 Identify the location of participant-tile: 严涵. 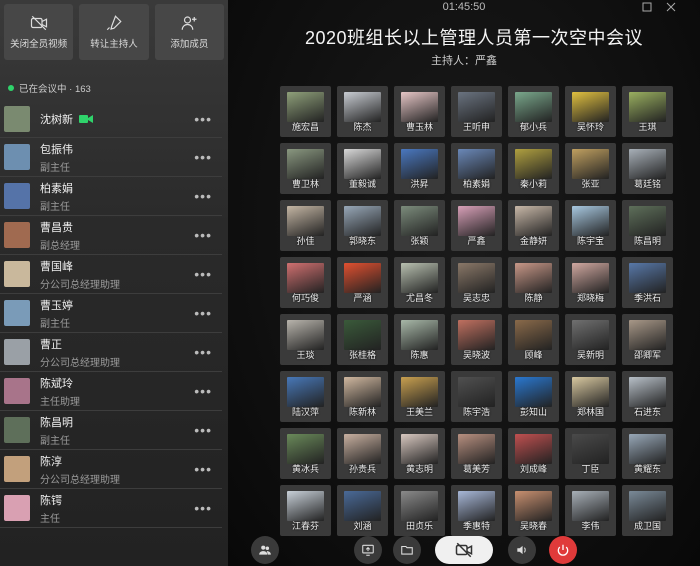
(362, 282).